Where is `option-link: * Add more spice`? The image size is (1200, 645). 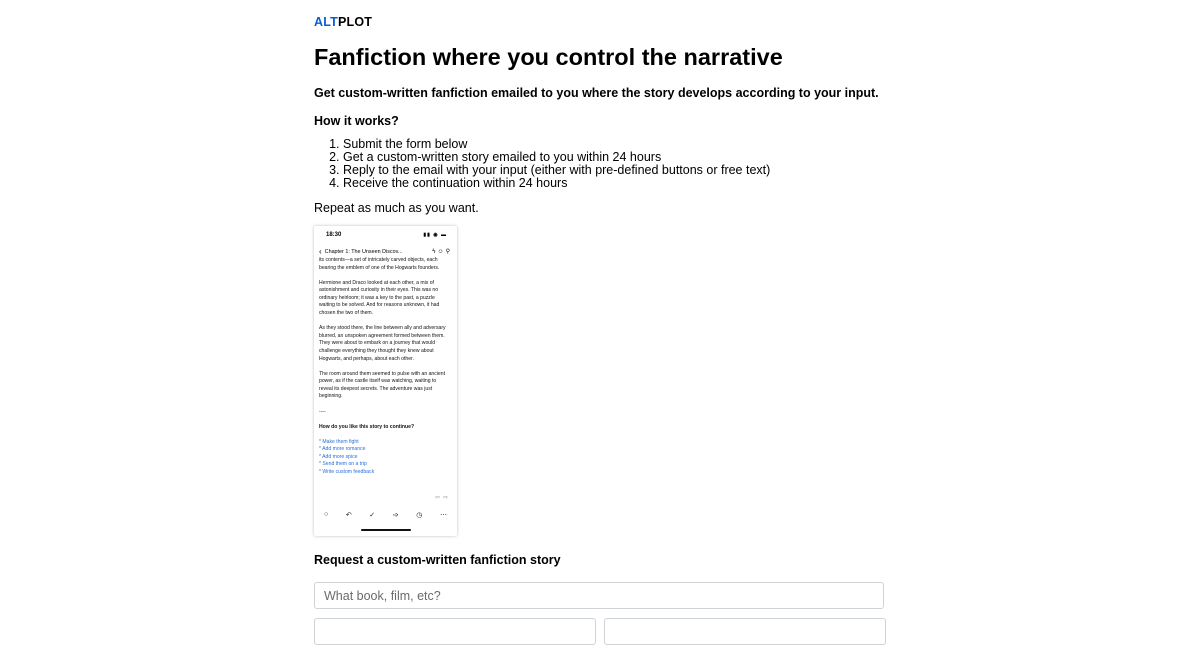 option-link: * Add more spice is located at coordinates (338, 456).